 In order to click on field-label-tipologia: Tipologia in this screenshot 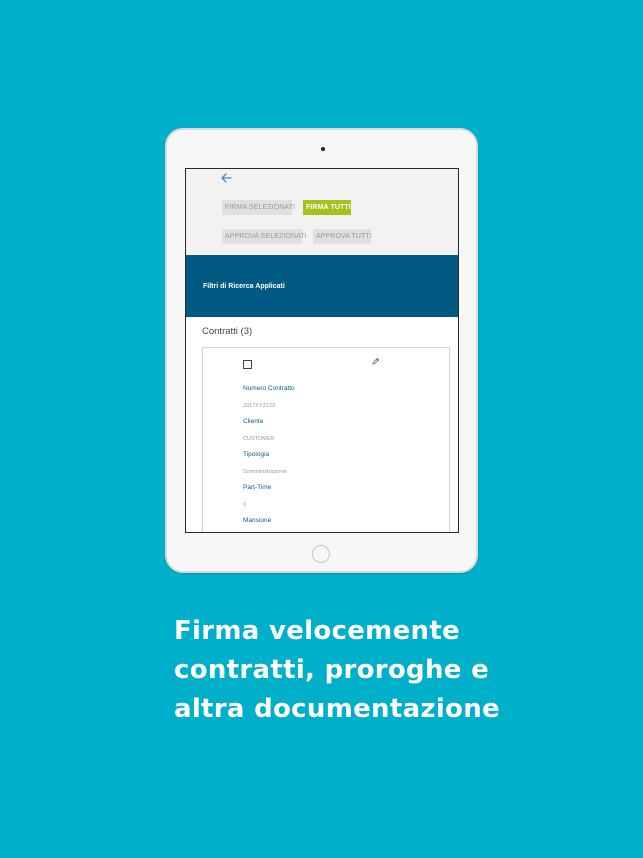, I will do `click(256, 454)`.